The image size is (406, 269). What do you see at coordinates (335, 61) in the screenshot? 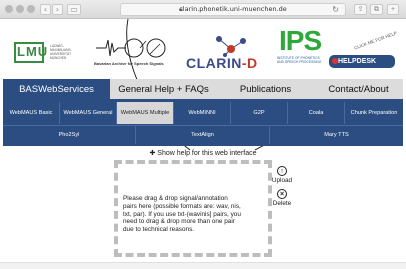
I see `helpdesk-icon` at bounding box center [335, 61].